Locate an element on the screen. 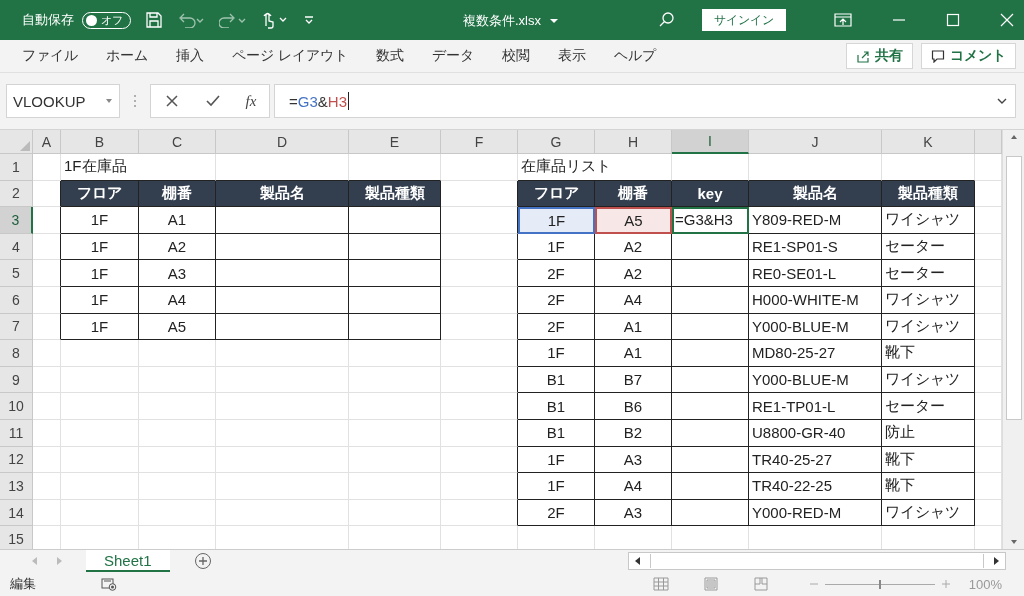 This screenshot has width=1024, height=596. column-header: C is located at coordinates (177, 142).